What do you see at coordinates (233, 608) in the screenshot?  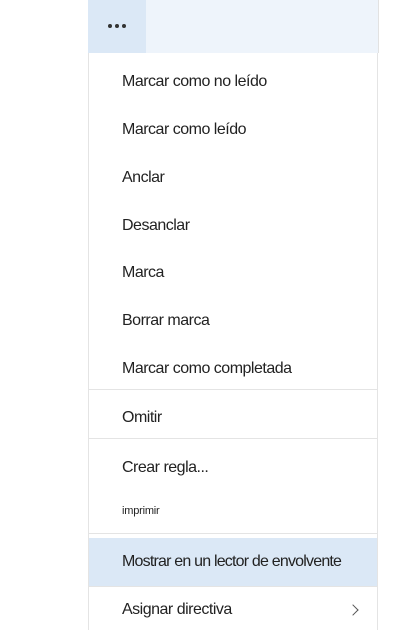 I see `menu-item-assign-policy: Asignar directiva` at bounding box center [233, 608].